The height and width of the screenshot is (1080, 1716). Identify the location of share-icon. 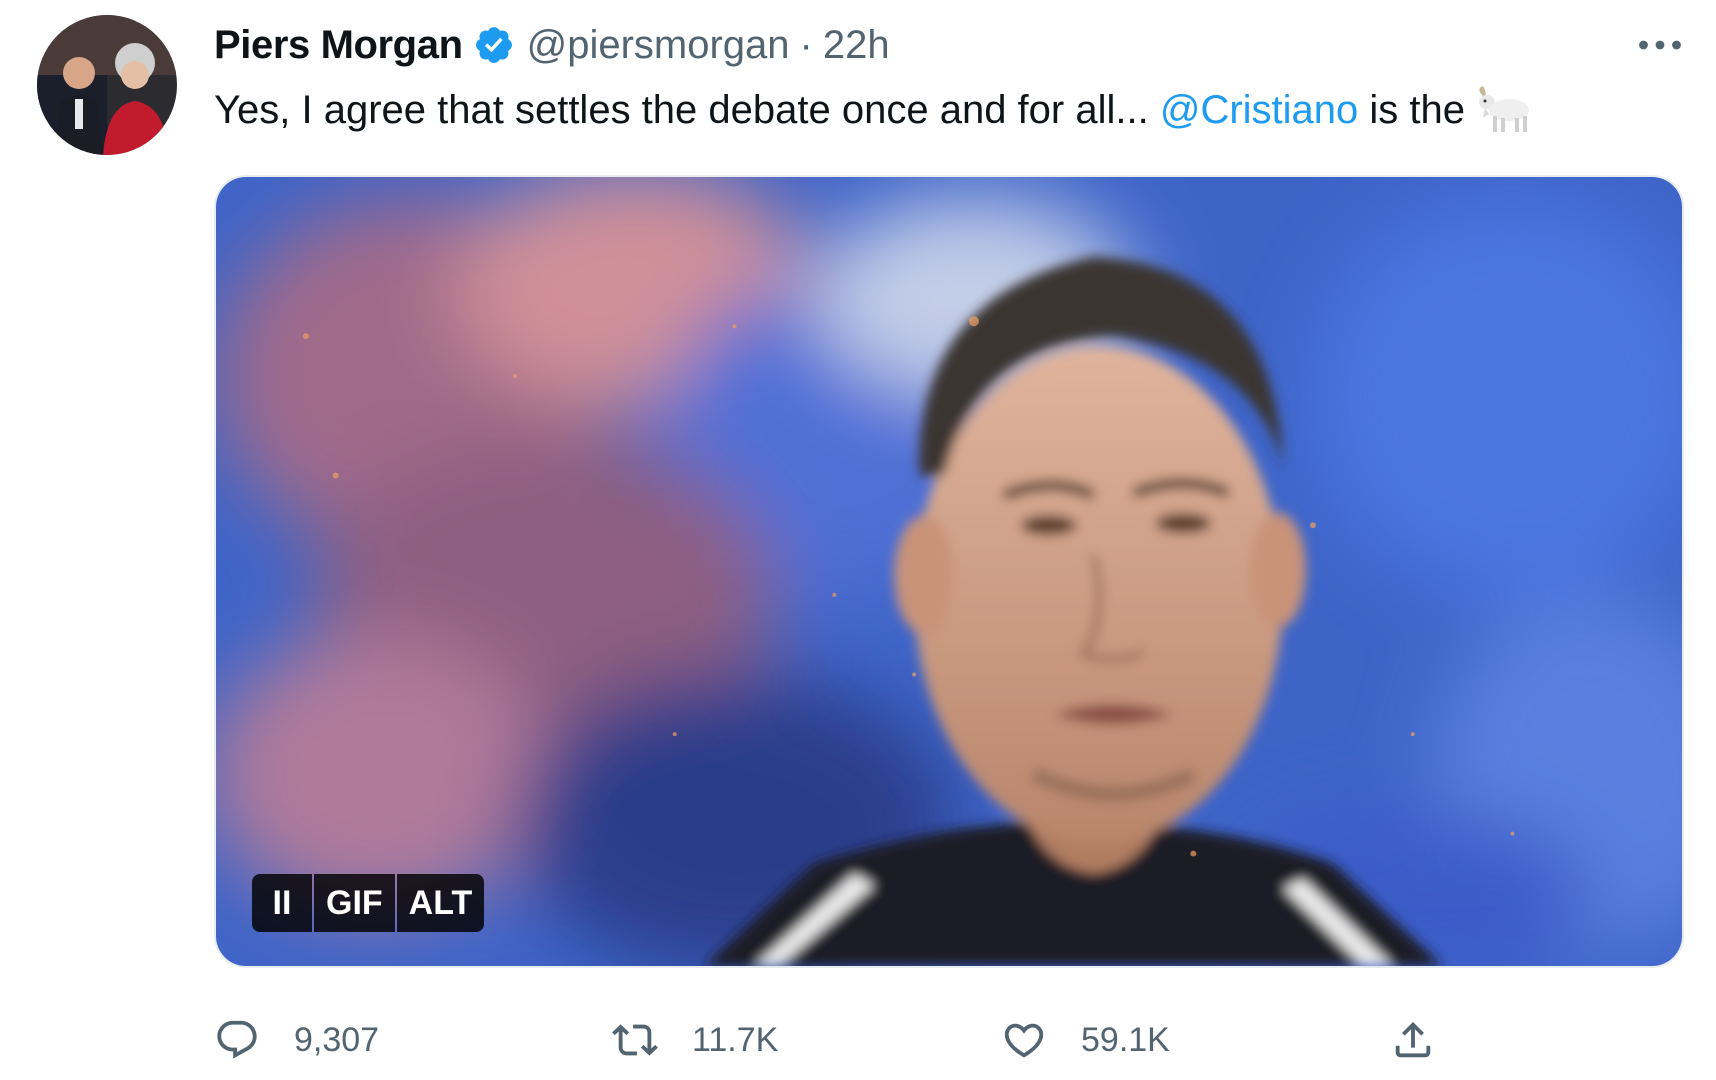
(1413, 1039).